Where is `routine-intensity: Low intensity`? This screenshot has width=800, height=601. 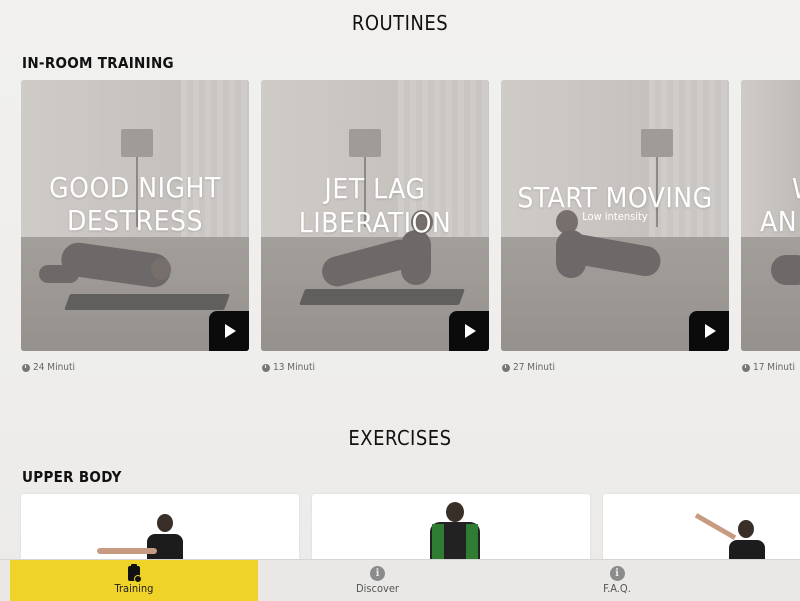 routine-intensity: Low intensity is located at coordinates (615, 216).